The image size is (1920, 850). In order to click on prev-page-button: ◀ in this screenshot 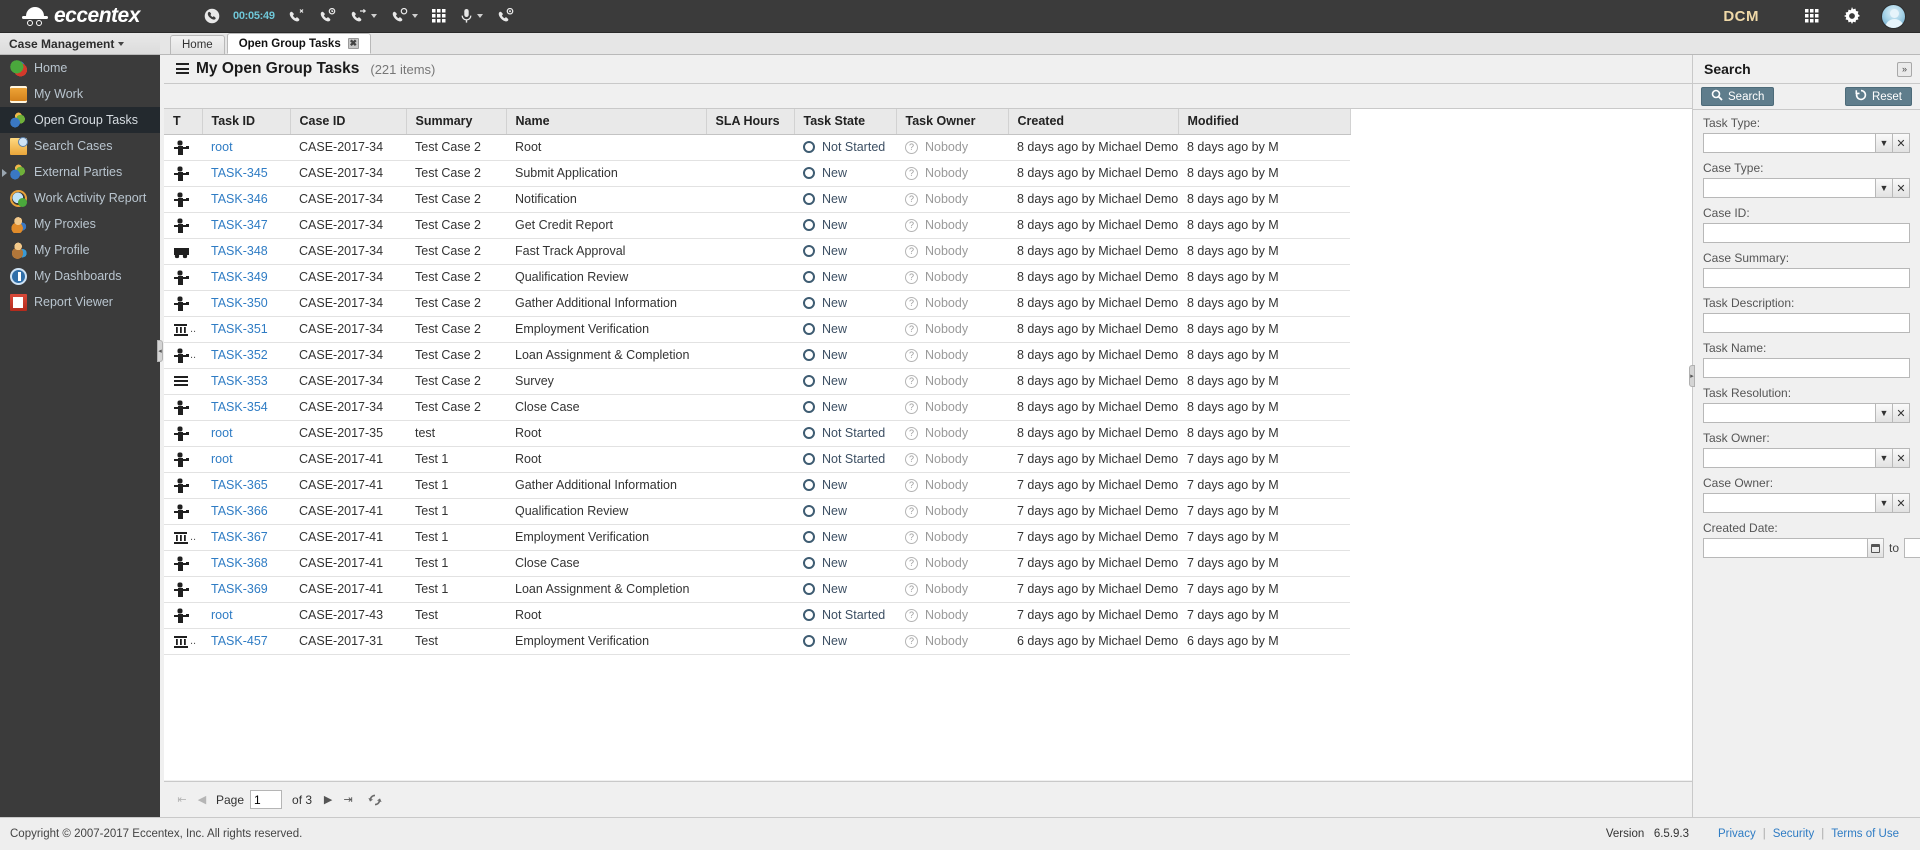, I will do `click(202, 800)`.